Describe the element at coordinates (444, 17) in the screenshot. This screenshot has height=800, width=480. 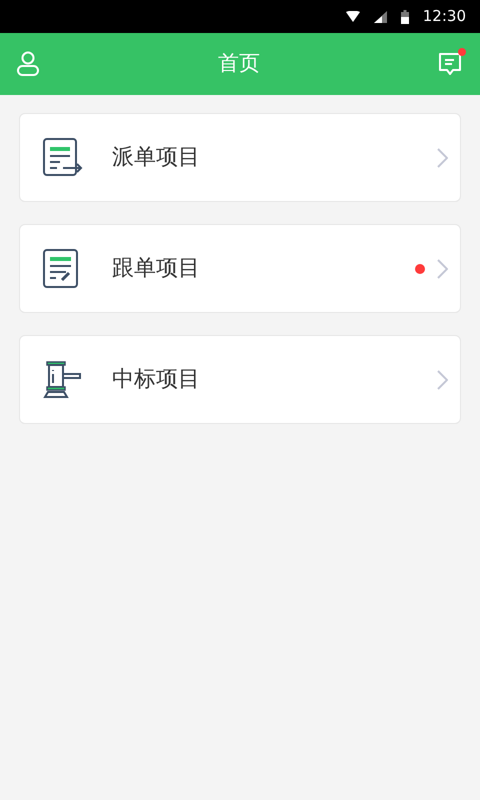
I see `clock-time: 12:30` at that location.